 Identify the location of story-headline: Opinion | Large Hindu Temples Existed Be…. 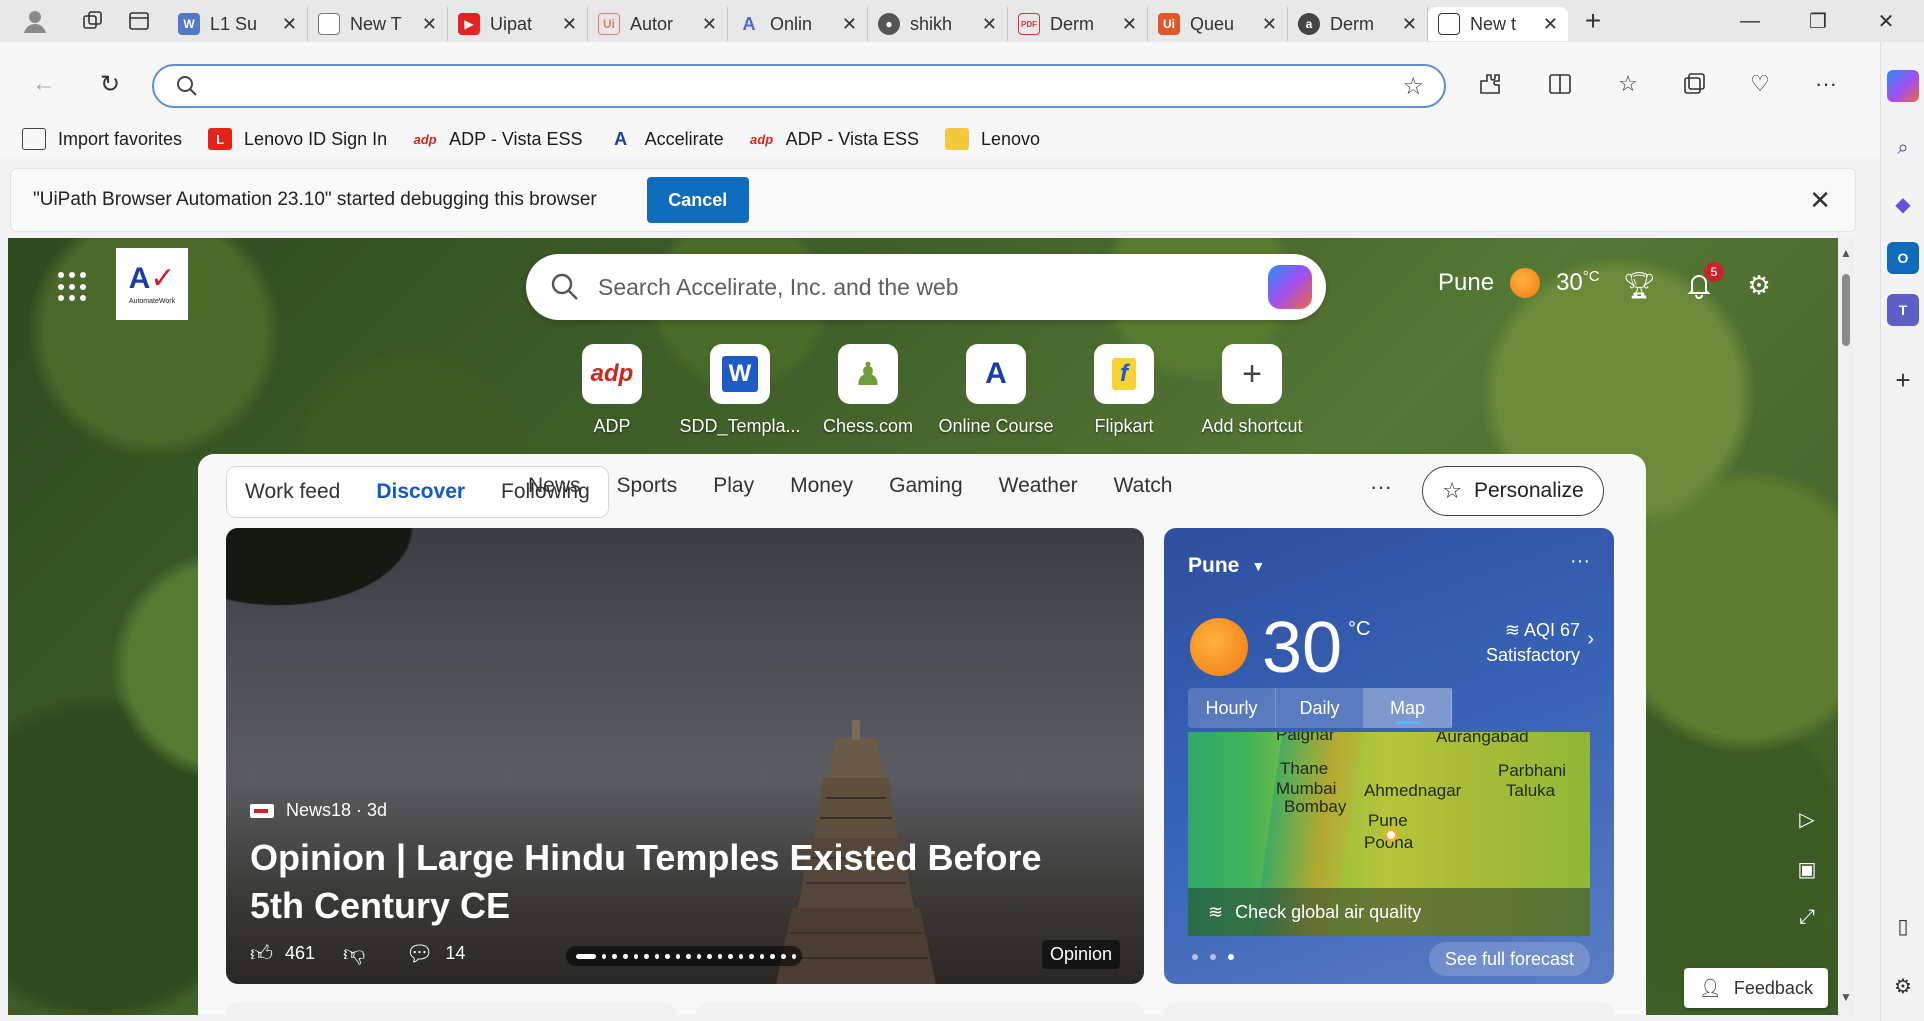
(670, 882).